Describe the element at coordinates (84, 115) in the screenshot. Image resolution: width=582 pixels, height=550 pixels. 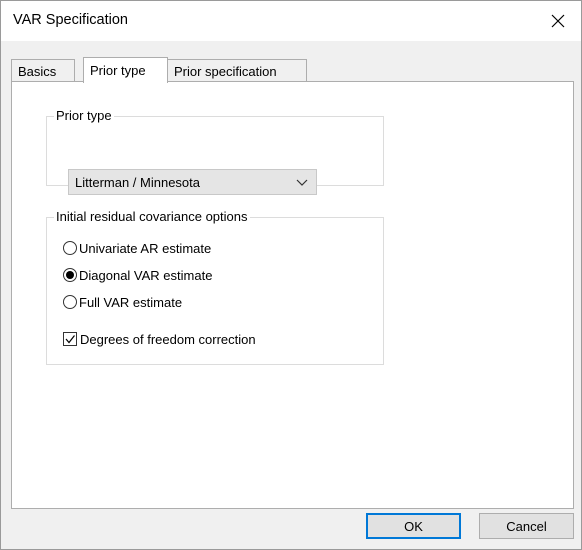
I see `prior-type-legend: Prior type` at that location.